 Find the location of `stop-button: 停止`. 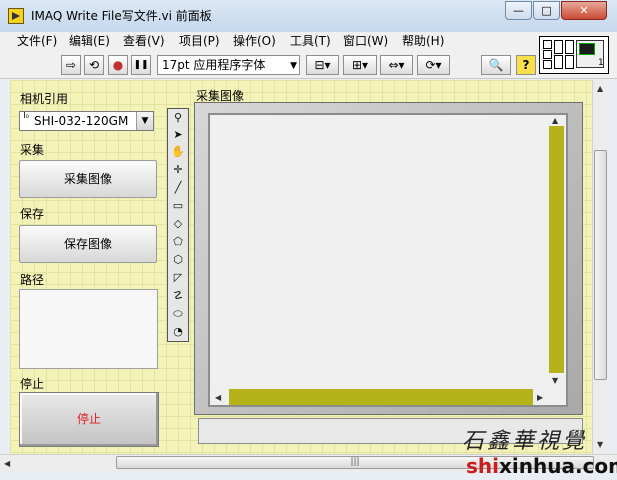

stop-button: 停止 is located at coordinates (89, 419).